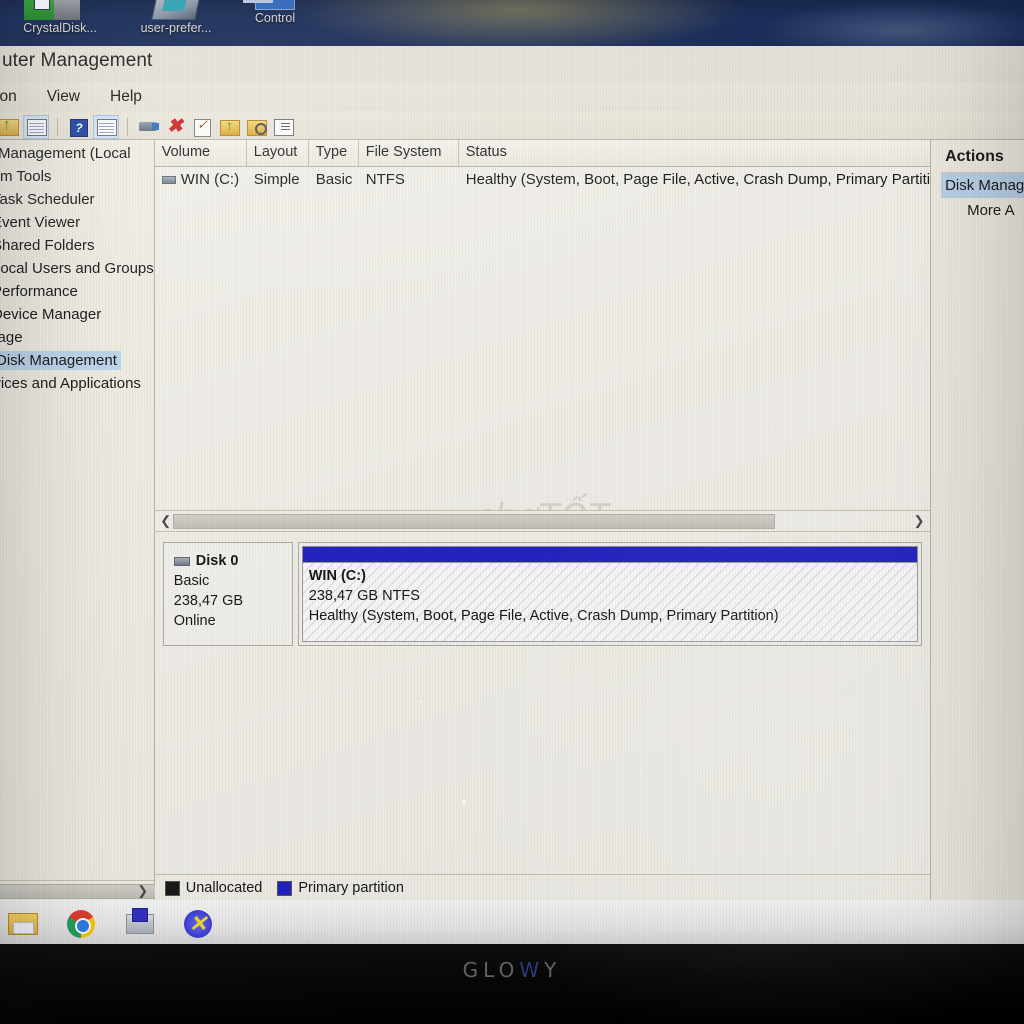 The height and width of the screenshot is (1024, 1024). Describe the element at coordinates (175, 127) in the screenshot. I see `delete-icon: ✖` at that location.